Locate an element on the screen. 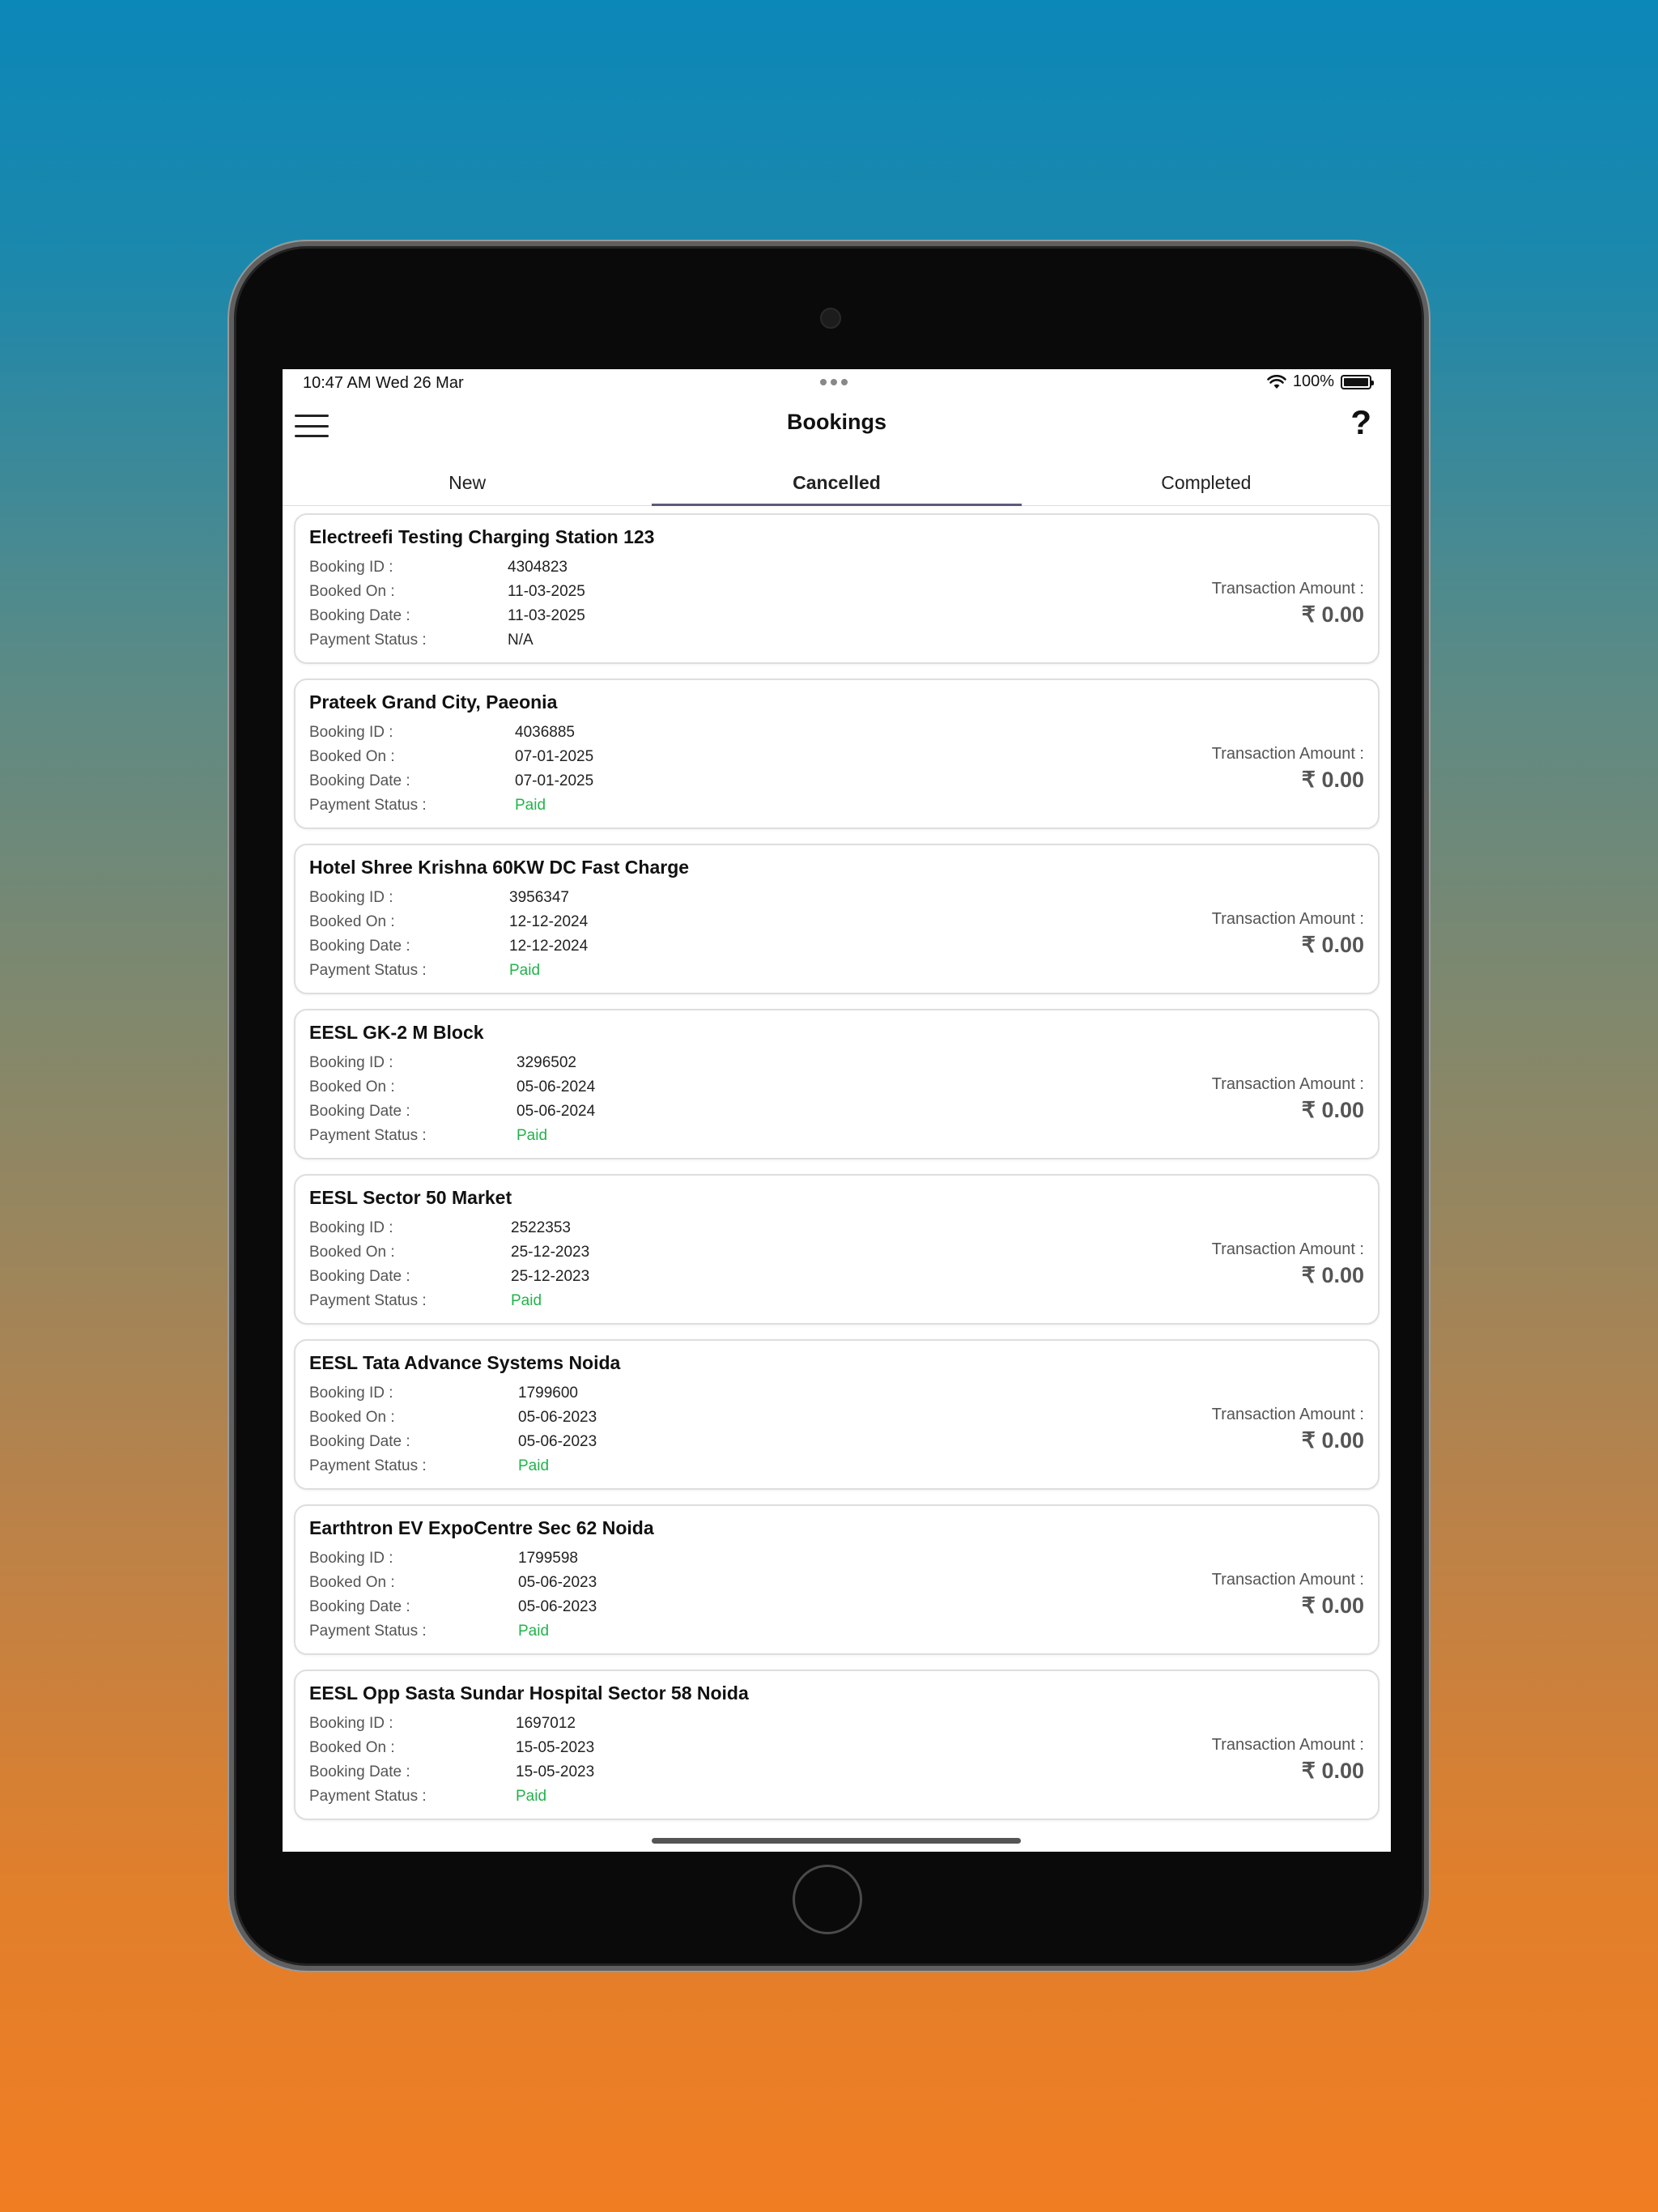  home-indicator is located at coordinates (836, 1841).